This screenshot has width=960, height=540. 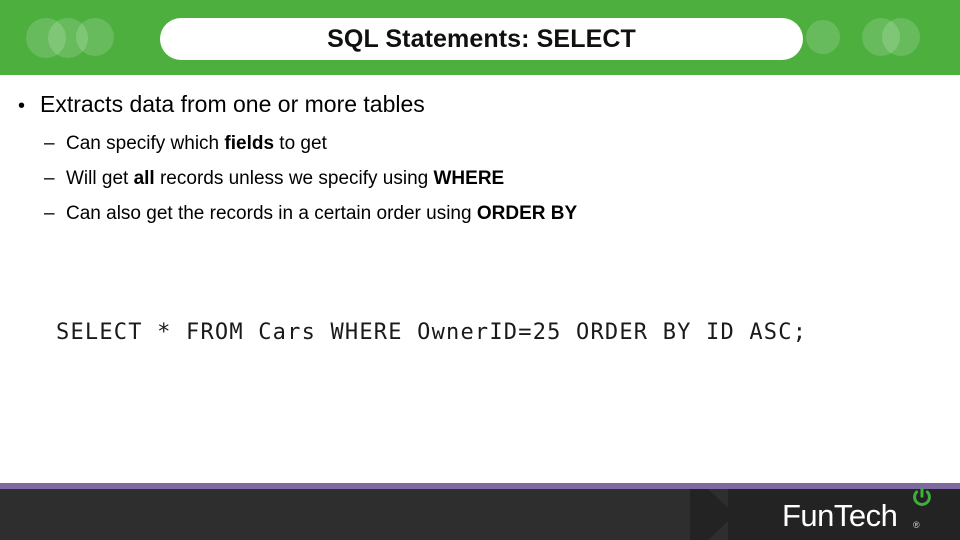 I want to click on main-bullet-label: Extracts data from one or more tables, so click(x=232, y=104).